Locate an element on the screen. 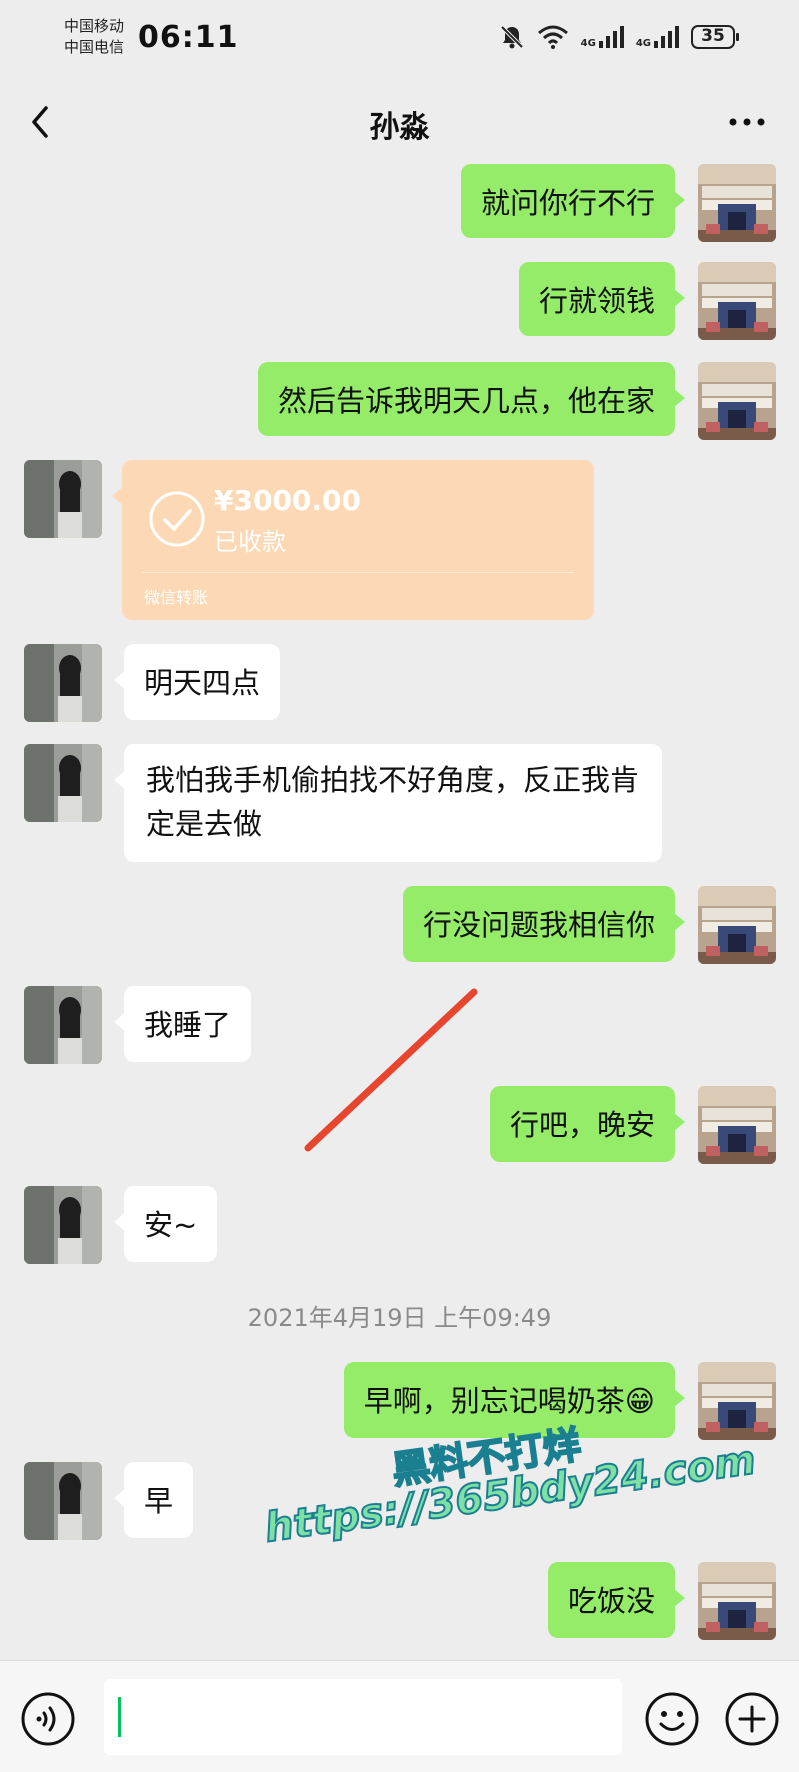  plus-button is located at coordinates (752, 1719).